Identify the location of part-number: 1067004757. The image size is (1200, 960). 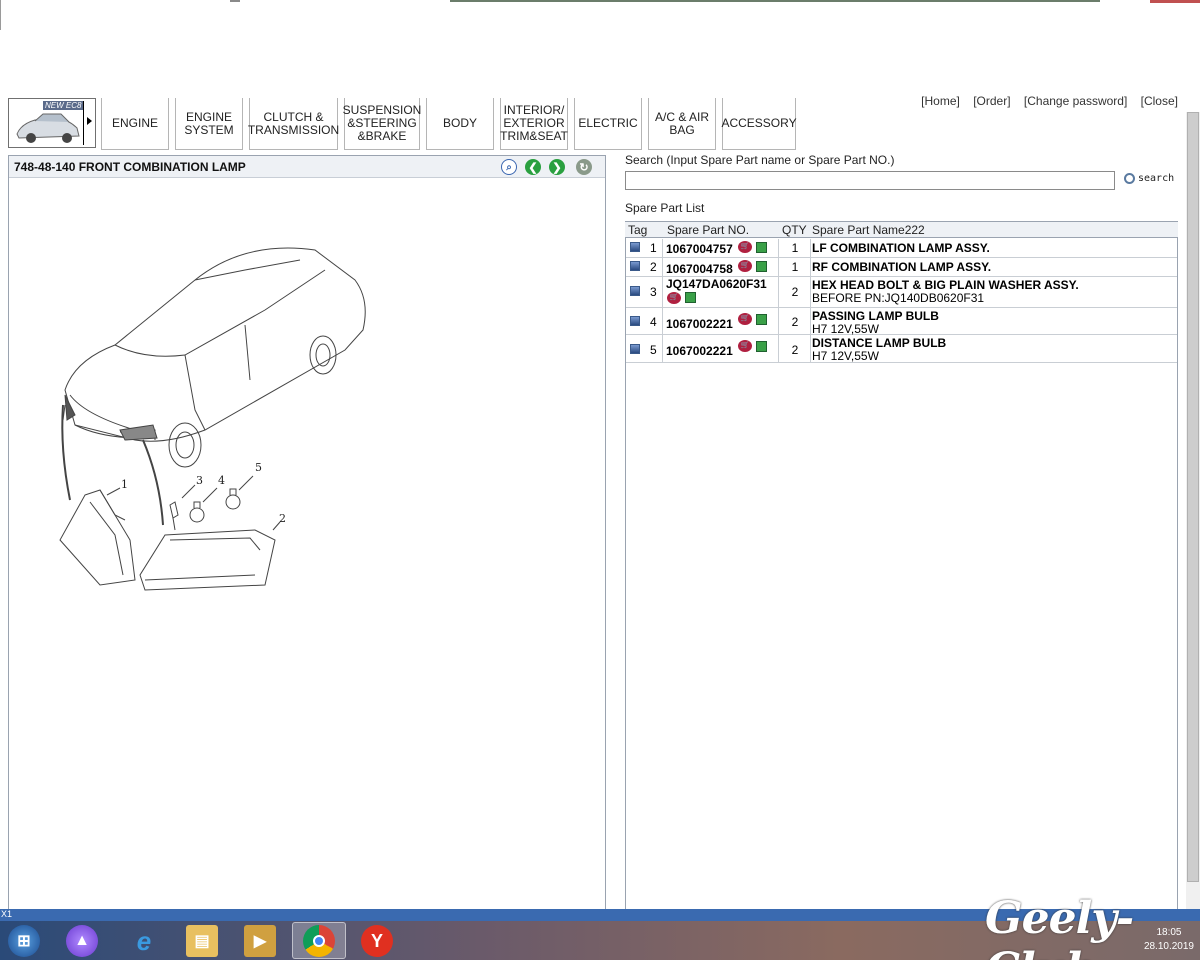
(699, 249).